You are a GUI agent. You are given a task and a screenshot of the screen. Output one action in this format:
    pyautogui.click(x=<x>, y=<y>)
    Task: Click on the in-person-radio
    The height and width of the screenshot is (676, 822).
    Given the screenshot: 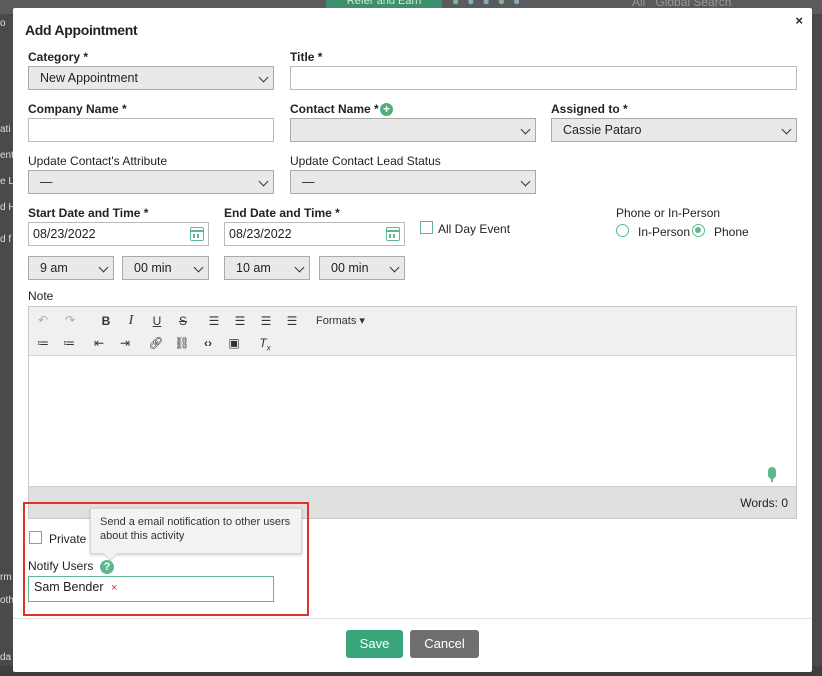 What is the action you would take?
    pyautogui.click(x=622, y=230)
    